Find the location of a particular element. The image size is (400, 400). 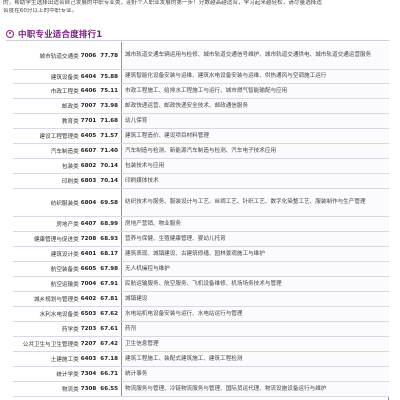

specialty-list: 建筑智能化设备安装与运维、建筑水电设备安装与运维、供热通风与空调施工运行 is located at coordinates (255, 76).